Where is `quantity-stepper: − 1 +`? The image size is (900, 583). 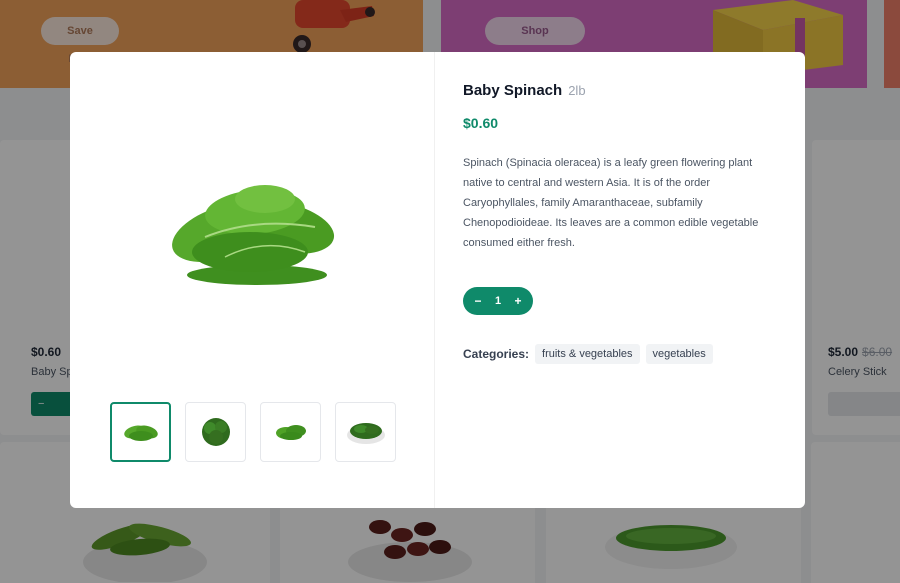
quantity-stepper: − 1 + is located at coordinates (498, 301).